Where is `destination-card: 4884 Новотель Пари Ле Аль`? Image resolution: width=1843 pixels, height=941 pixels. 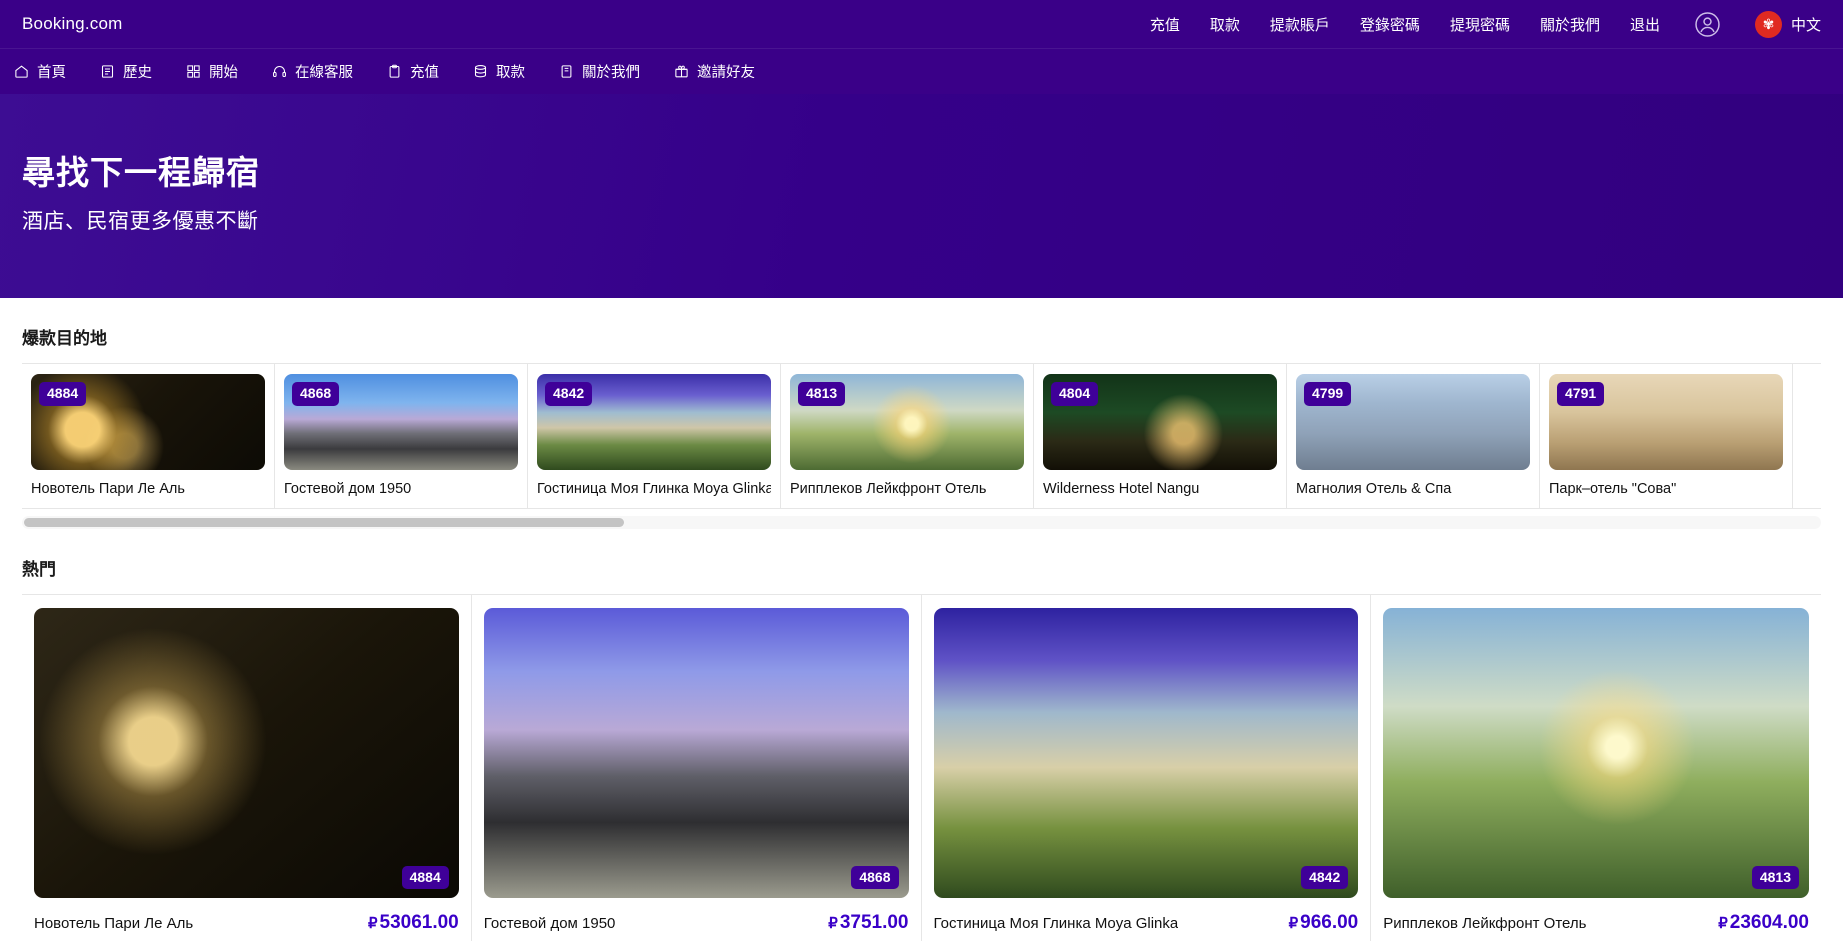 destination-card: 4884 Новотель Пари Ле Аль is located at coordinates (148, 436).